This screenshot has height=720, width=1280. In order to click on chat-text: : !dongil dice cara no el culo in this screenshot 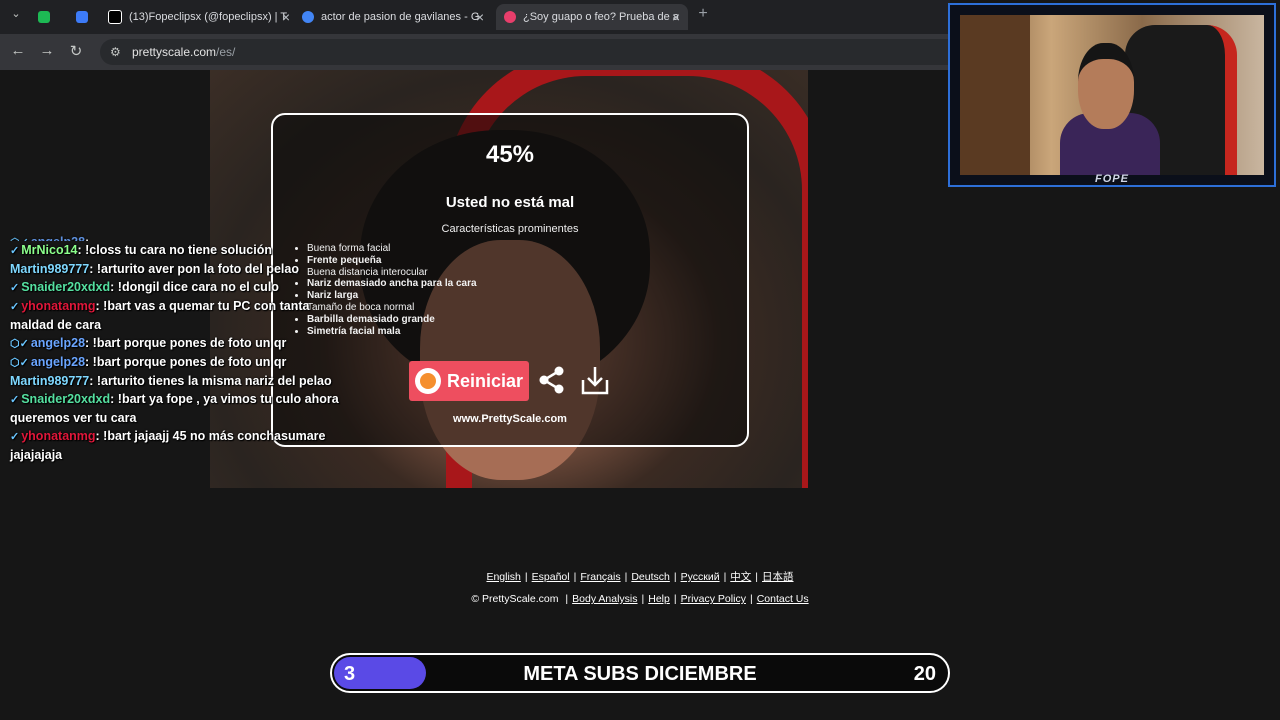, I will do `click(194, 287)`.